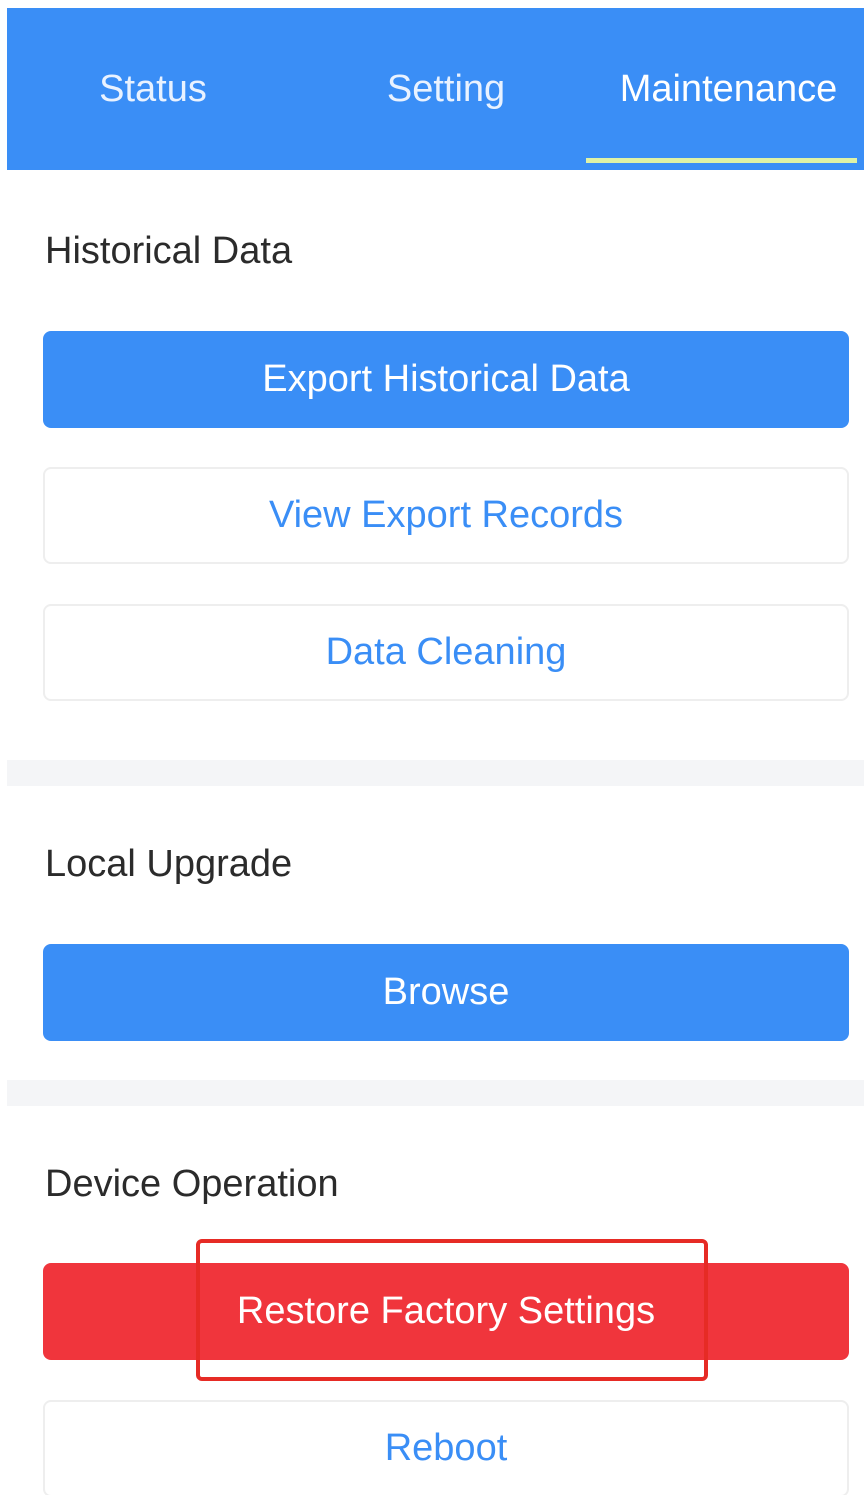 This screenshot has width=864, height=1495. I want to click on active-tab-indicator, so click(721, 160).